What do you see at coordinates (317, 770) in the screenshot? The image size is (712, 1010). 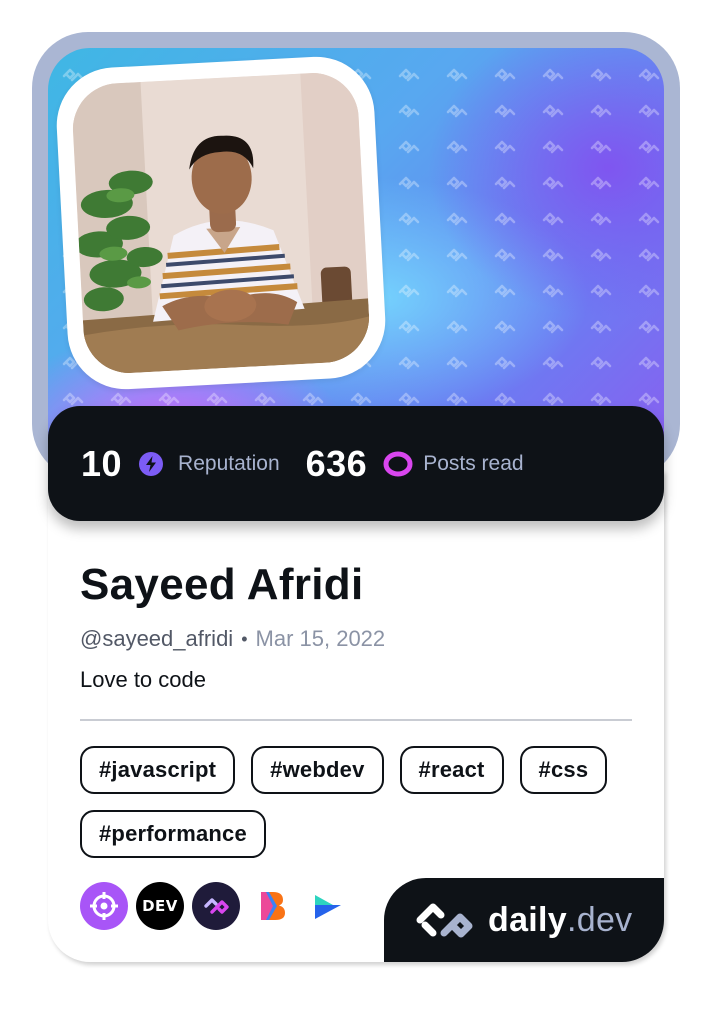 I see `tag-chip: #webdev` at bounding box center [317, 770].